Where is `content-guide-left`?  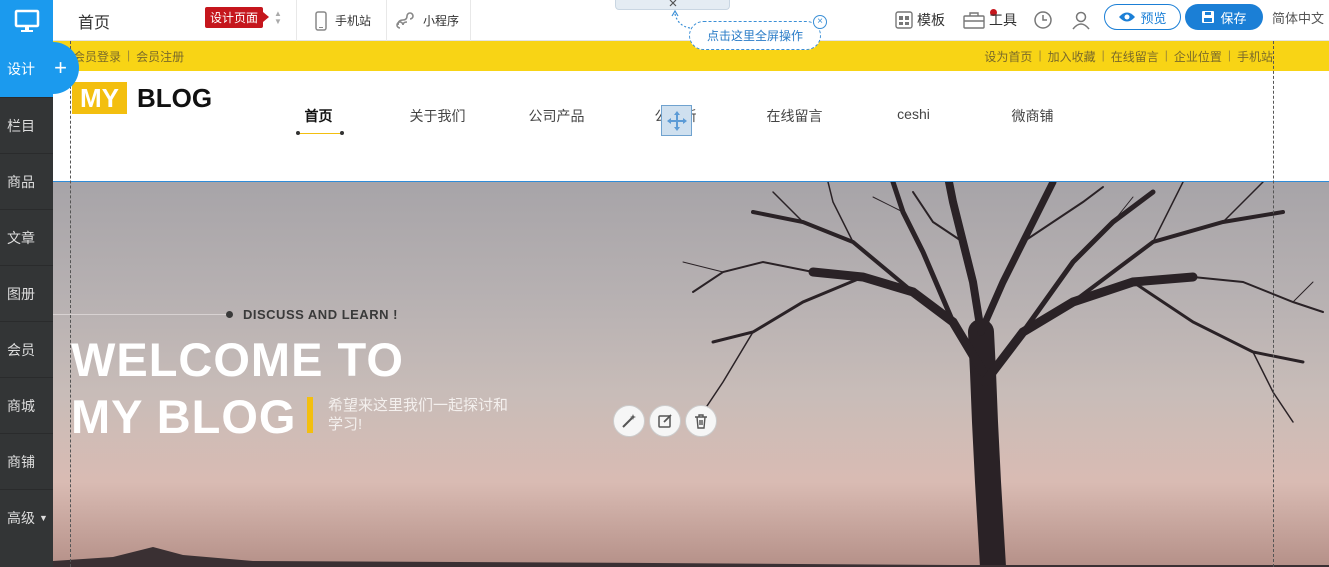 content-guide-left is located at coordinates (70, 304).